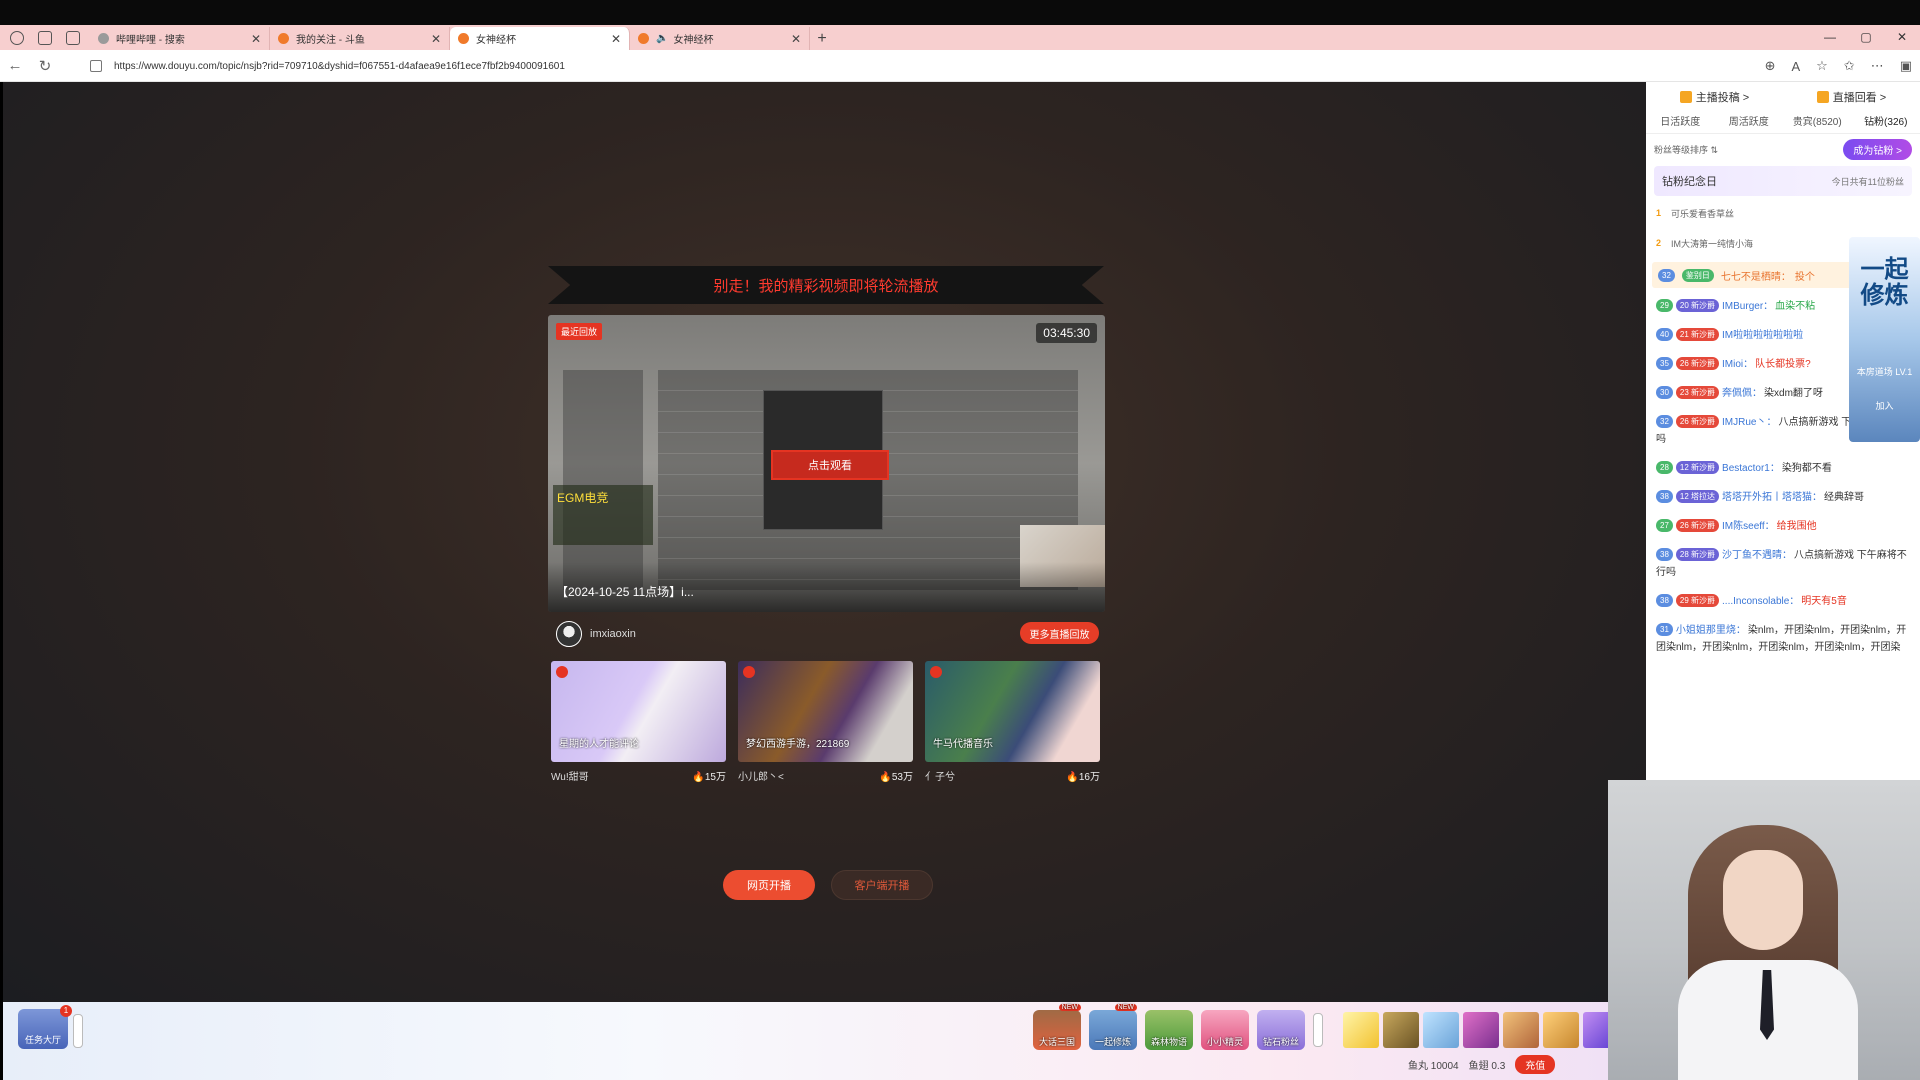  What do you see at coordinates (1535, 1064) in the screenshot?
I see `recharge-button: 充值` at bounding box center [1535, 1064].